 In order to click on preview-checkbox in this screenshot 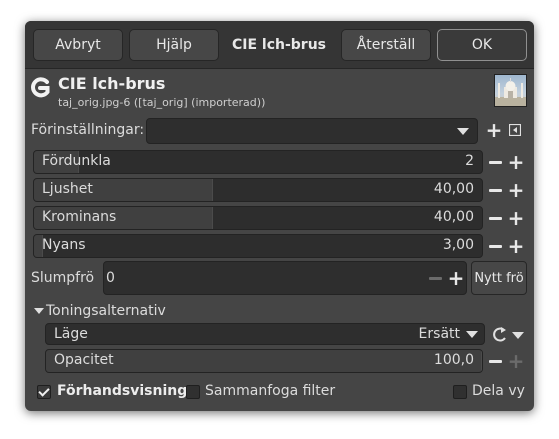, I will do `click(44, 392)`.